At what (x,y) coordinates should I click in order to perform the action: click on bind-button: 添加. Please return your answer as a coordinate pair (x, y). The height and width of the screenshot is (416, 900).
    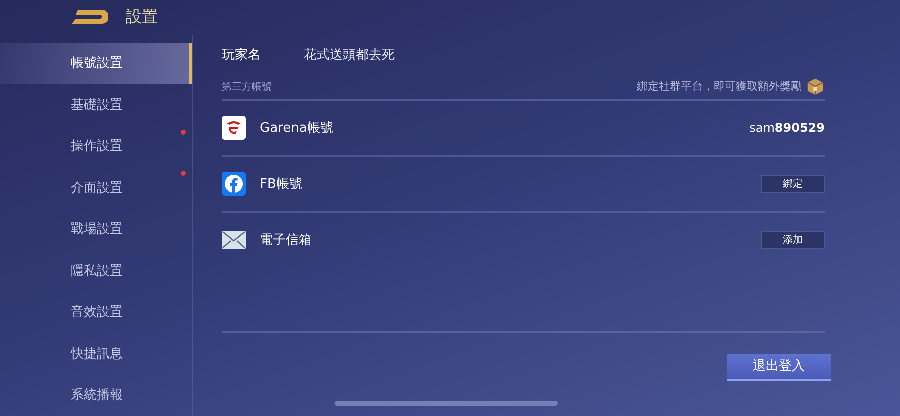
    Looking at the image, I should click on (793, 239).